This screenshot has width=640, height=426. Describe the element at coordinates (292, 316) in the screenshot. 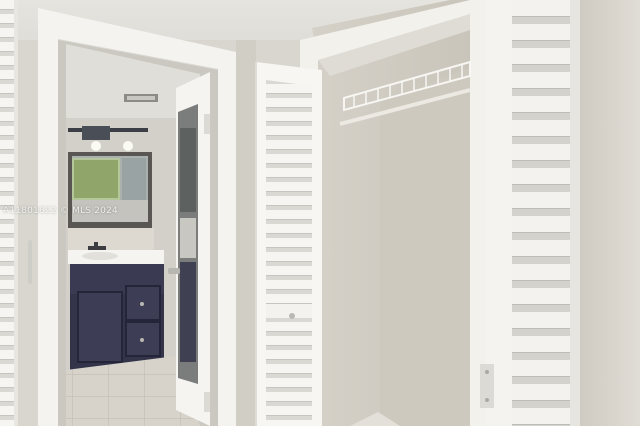

I see `closet-door-knob` at that location.